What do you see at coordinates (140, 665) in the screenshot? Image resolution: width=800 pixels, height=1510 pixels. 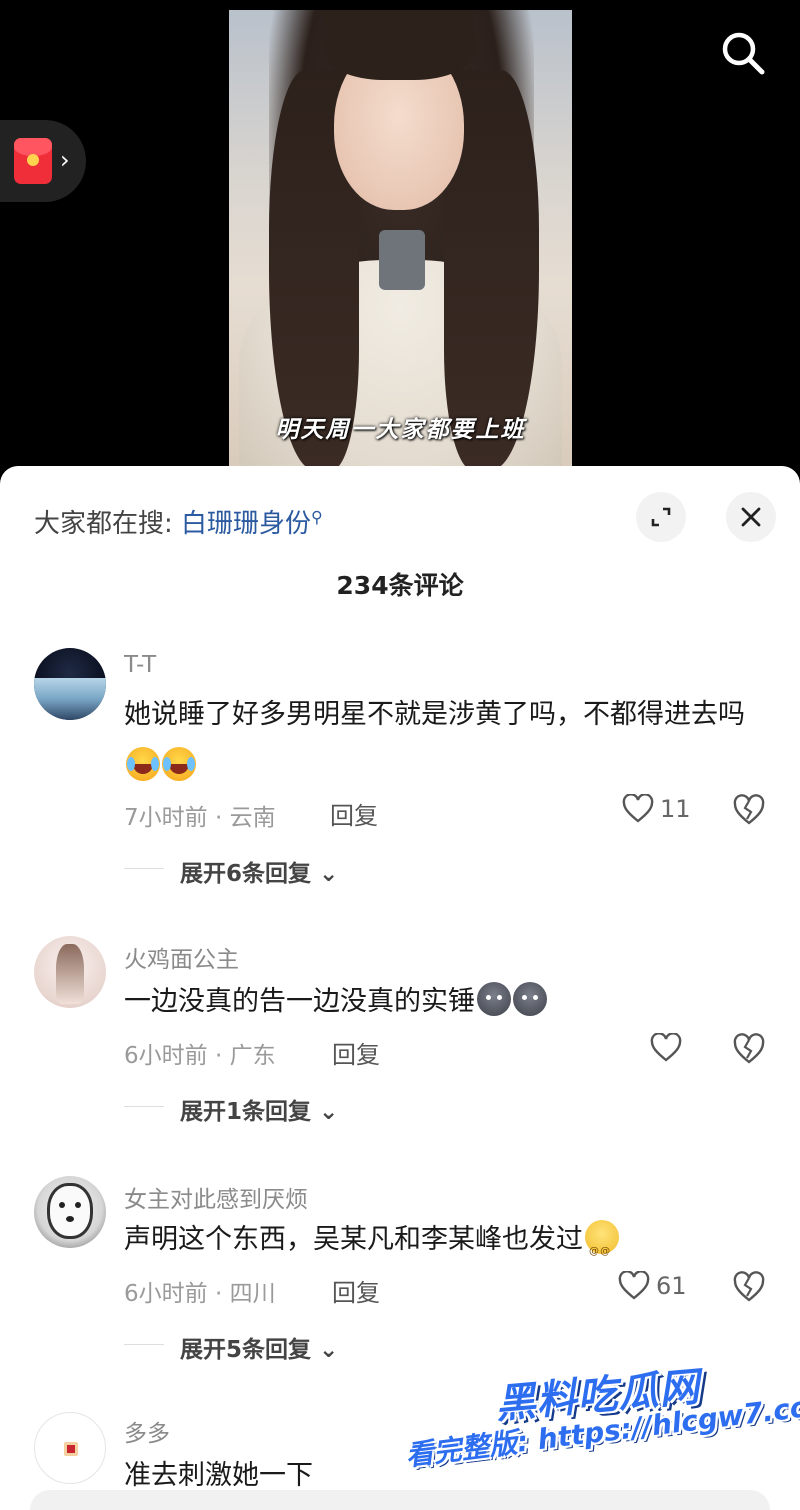 I see `comment-username: T-T` at bounding box center [140, 665].